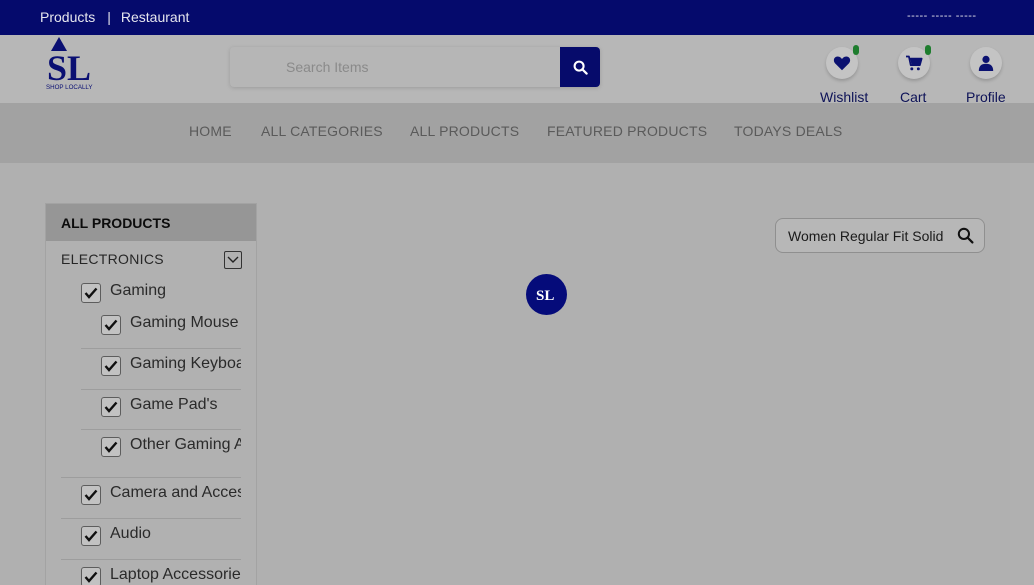 This screenshot has height=585, width=1034. Describe the element at coordinates (130, 534) in the screenshot. I see `audio-label: Audio` at that location.